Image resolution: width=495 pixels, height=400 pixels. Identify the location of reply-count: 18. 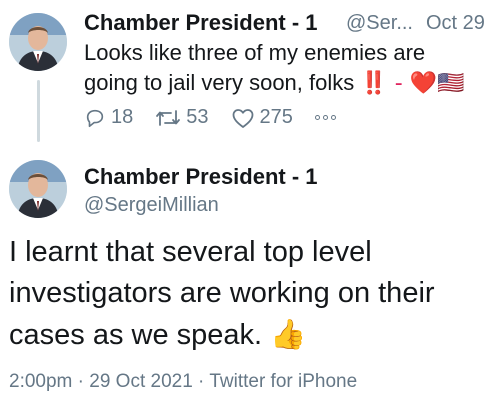
(122, 117).